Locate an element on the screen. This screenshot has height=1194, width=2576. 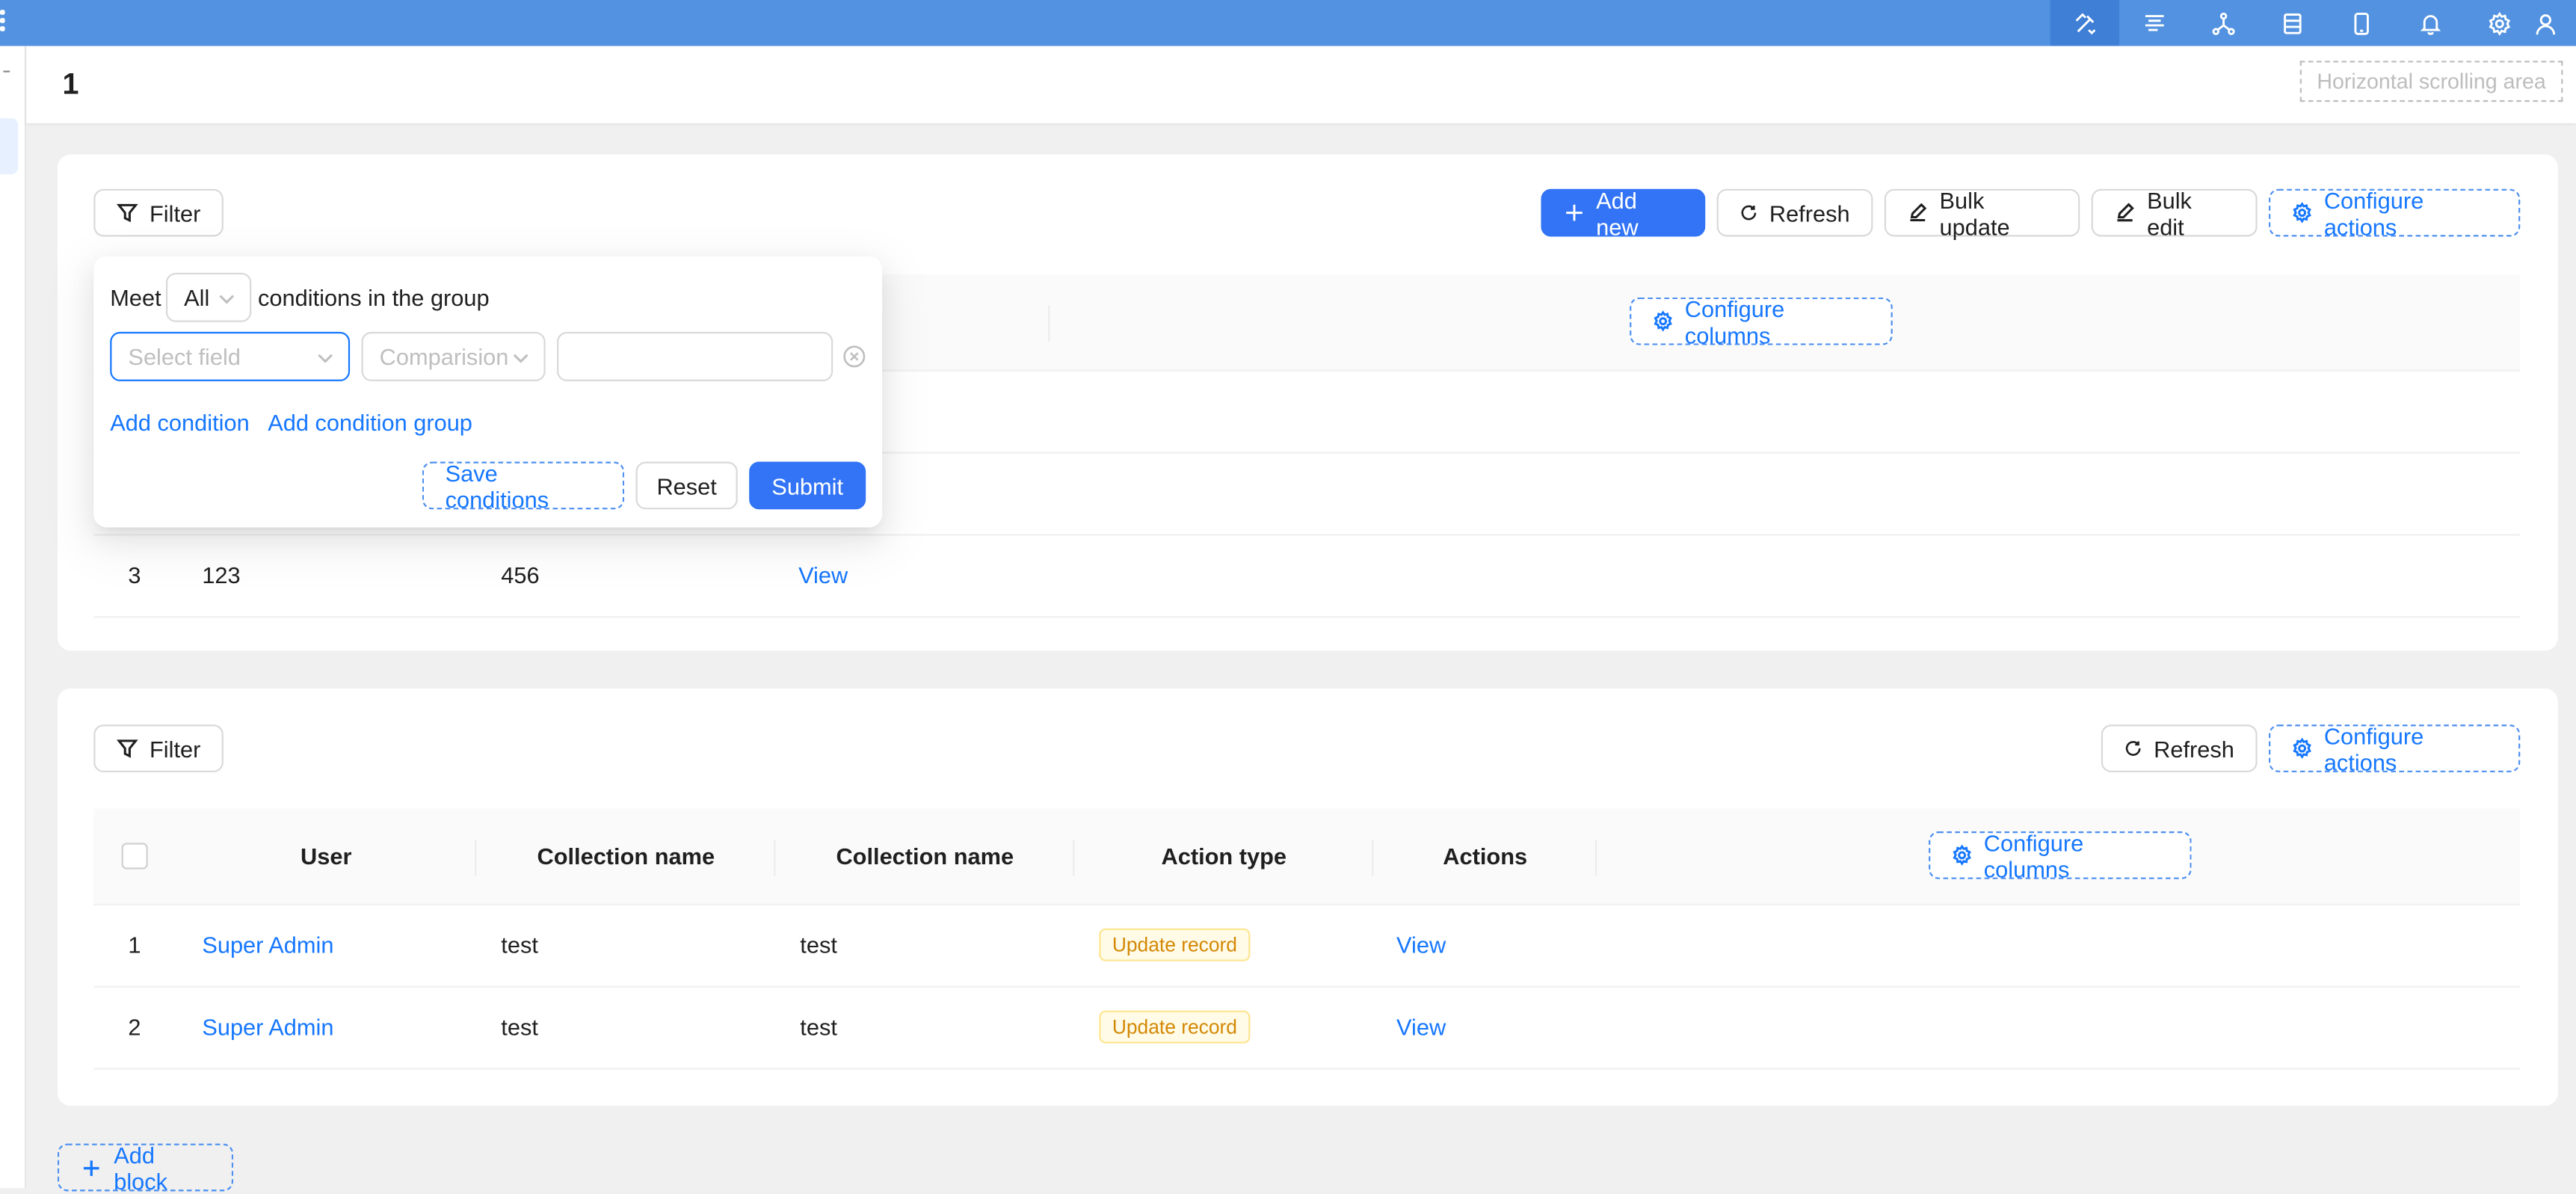
submit-label: Submit is located at coordinates (807, 485).